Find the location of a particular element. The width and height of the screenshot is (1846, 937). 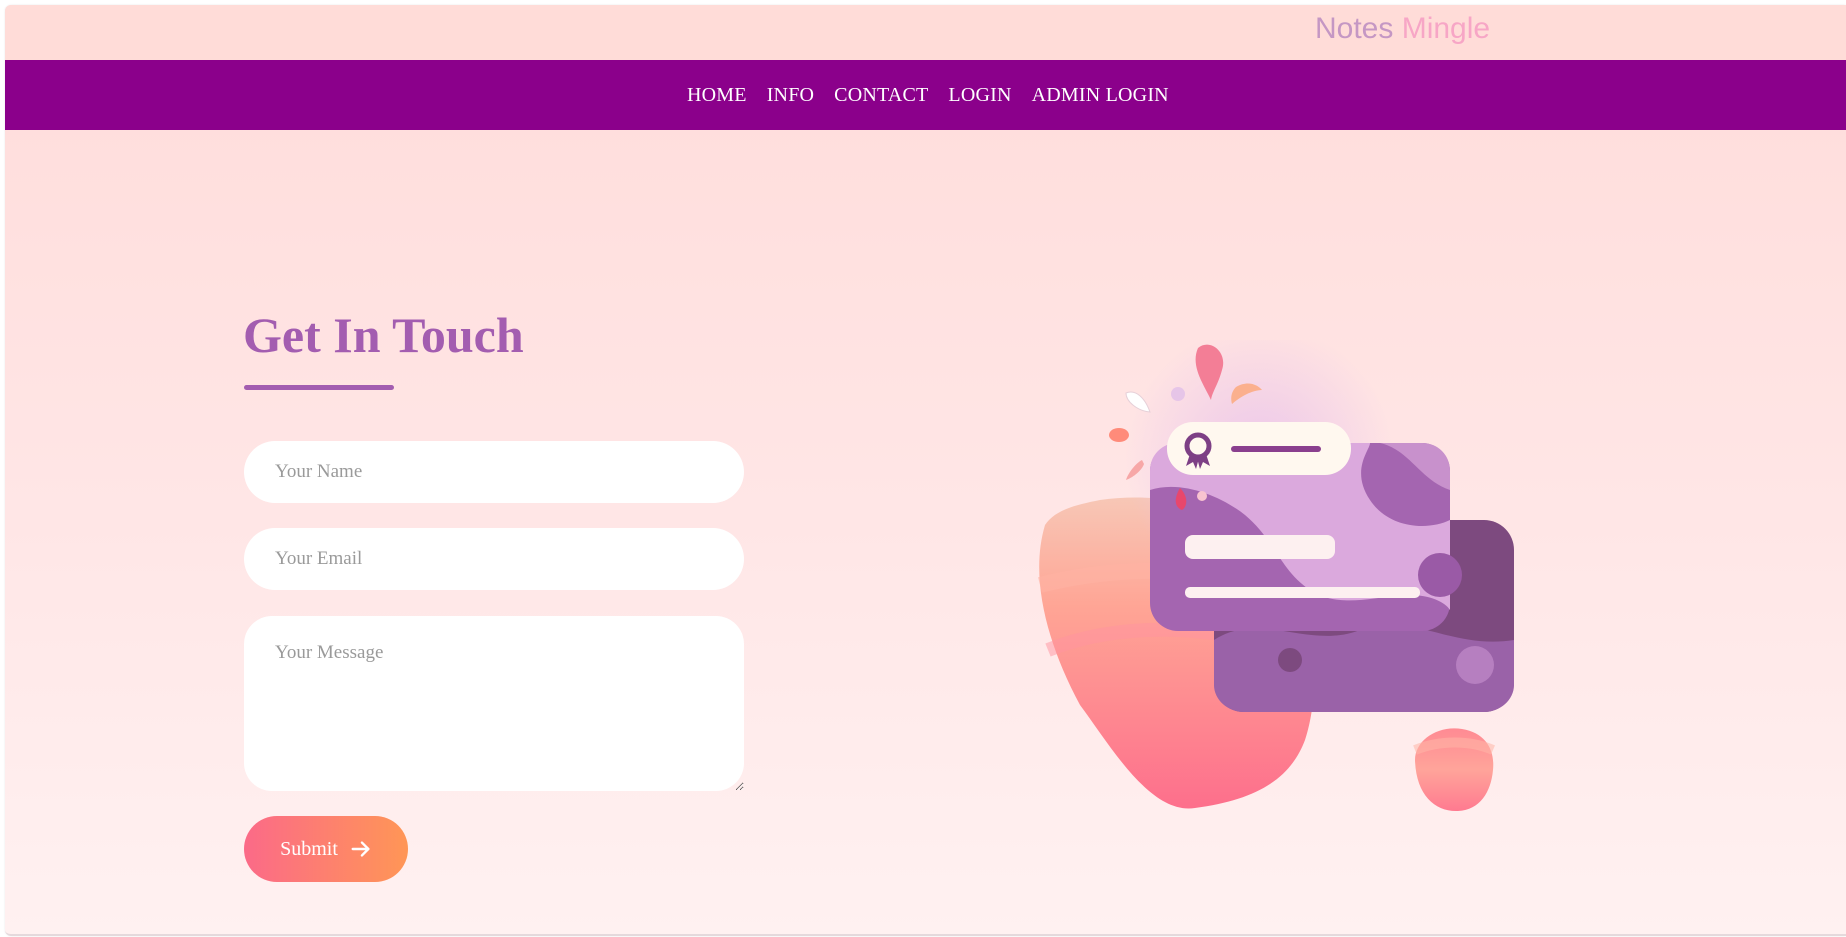

name-input is located at coordinates (494, 472).